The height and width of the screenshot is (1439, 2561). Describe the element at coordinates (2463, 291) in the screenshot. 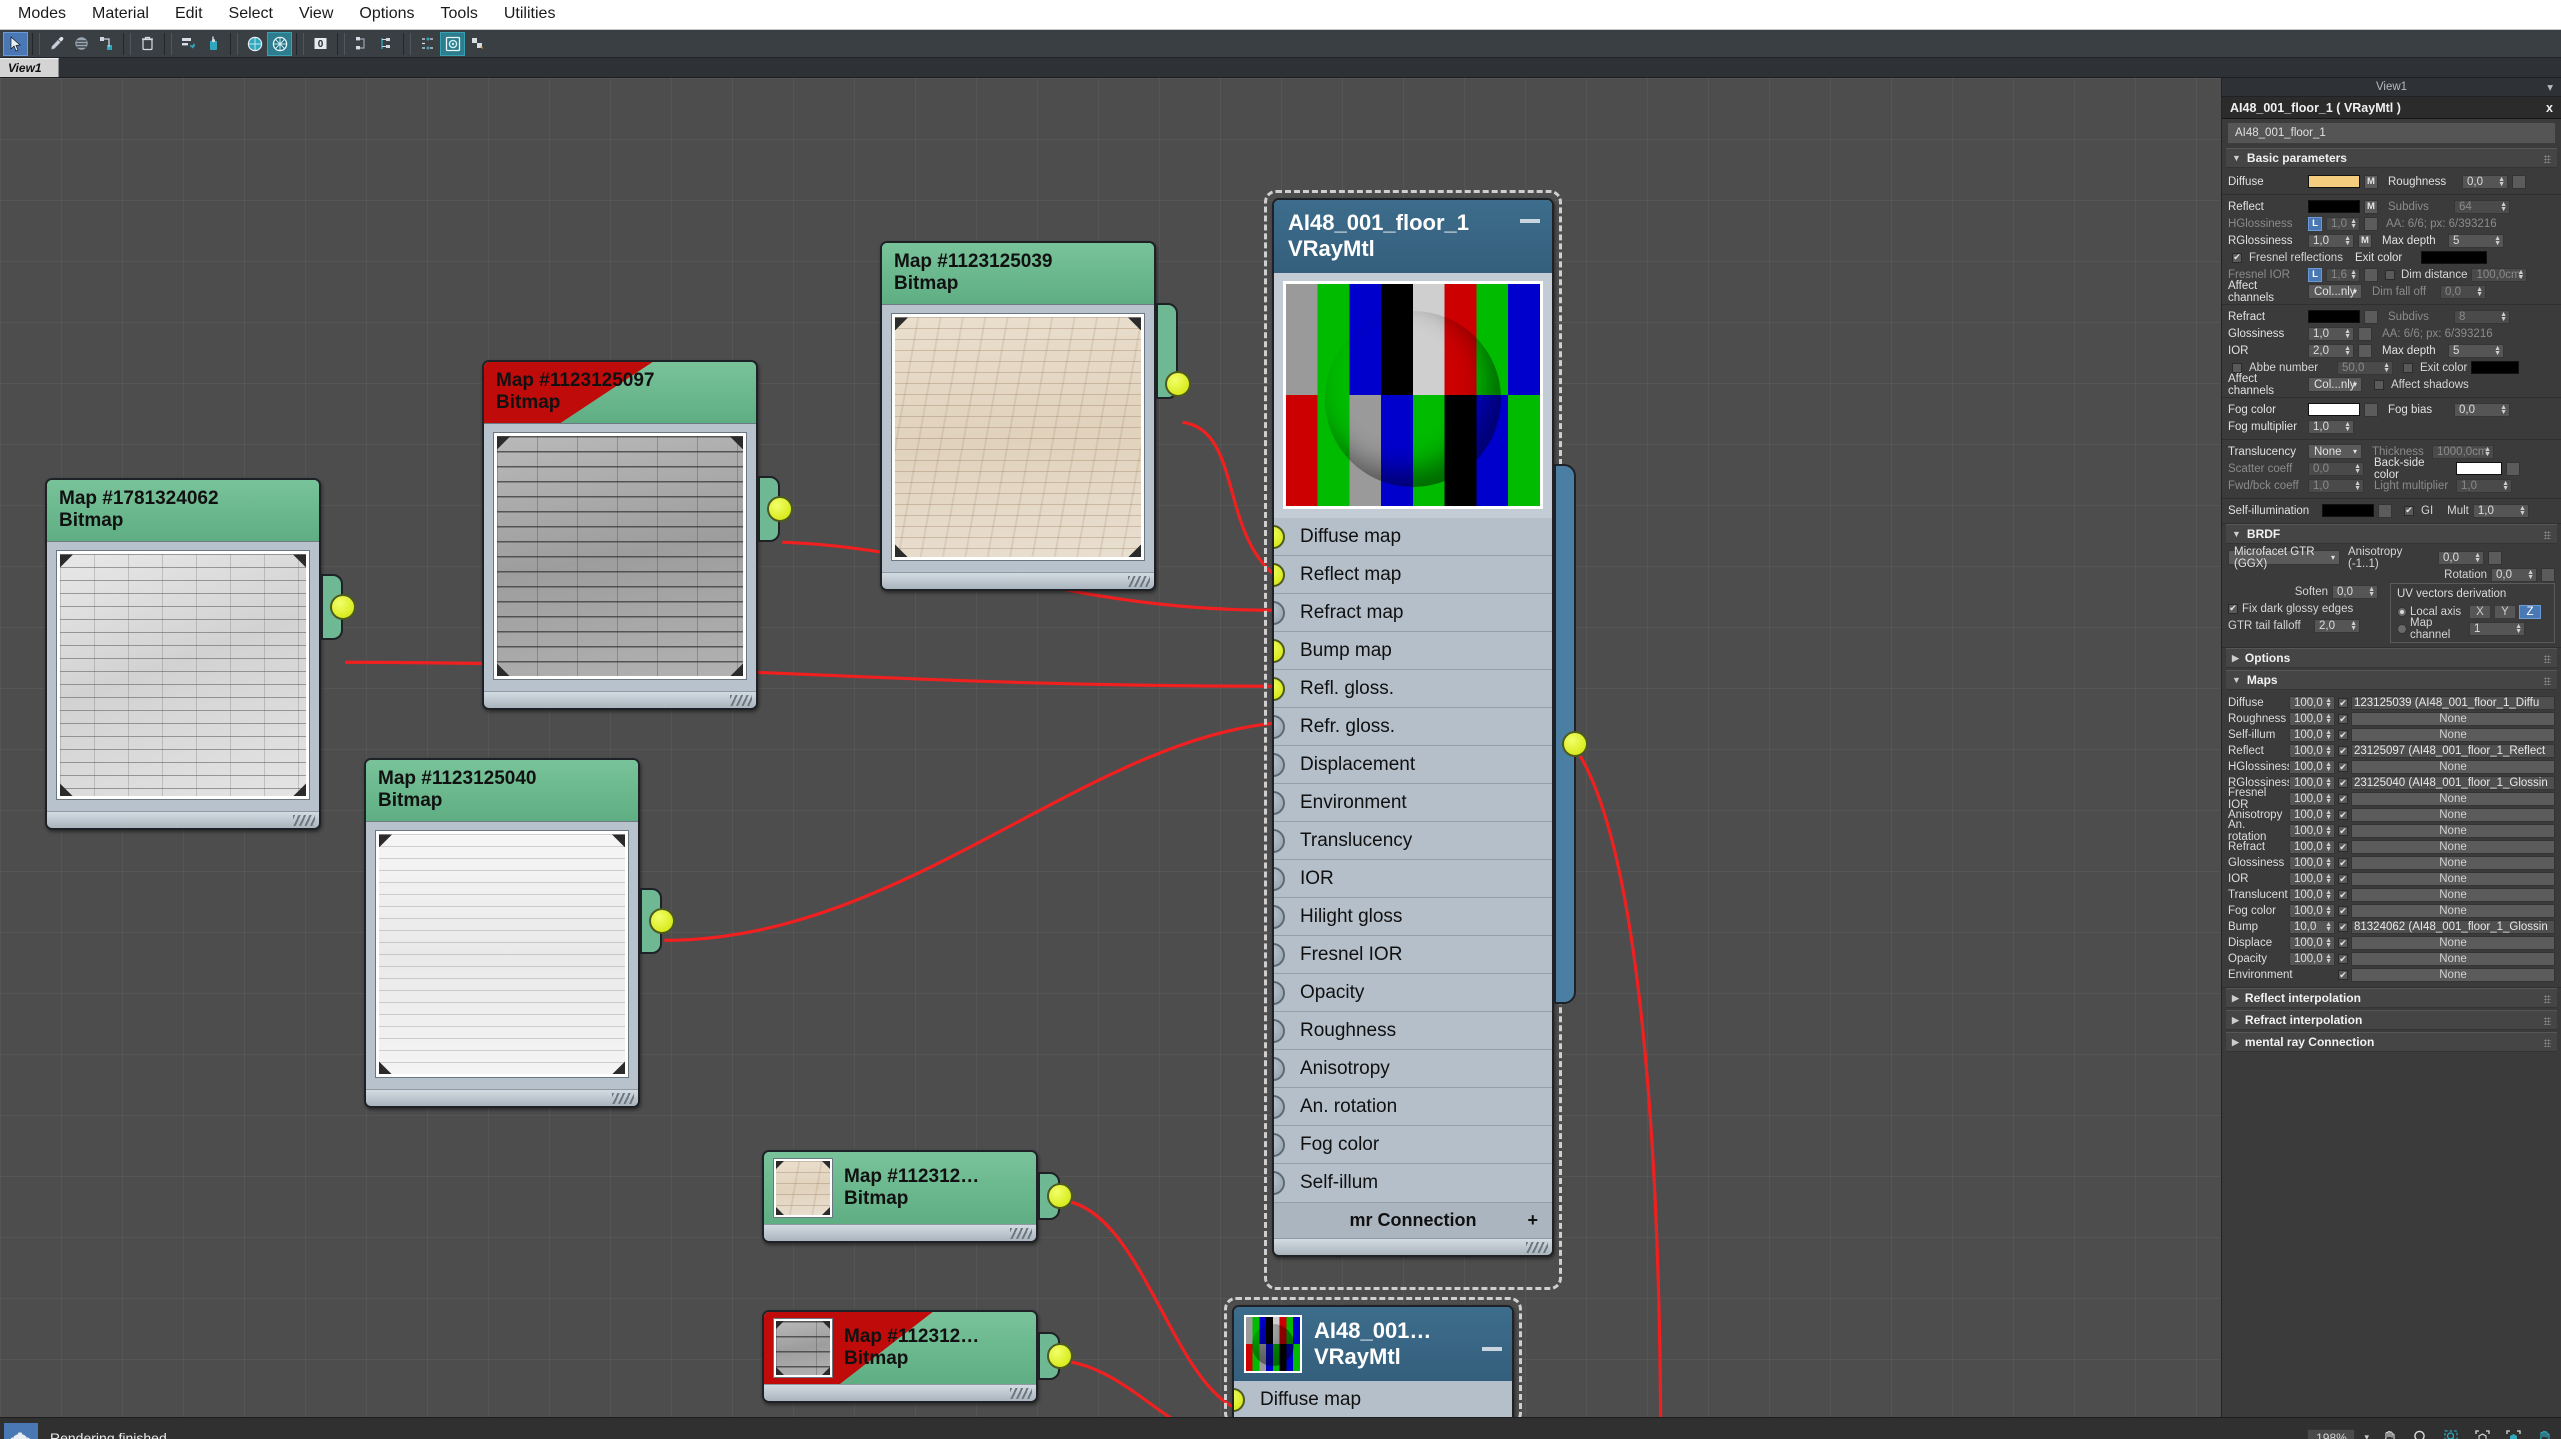

I see `dim-falloff-spinner: 0,0 ▲ ▼` at that location.